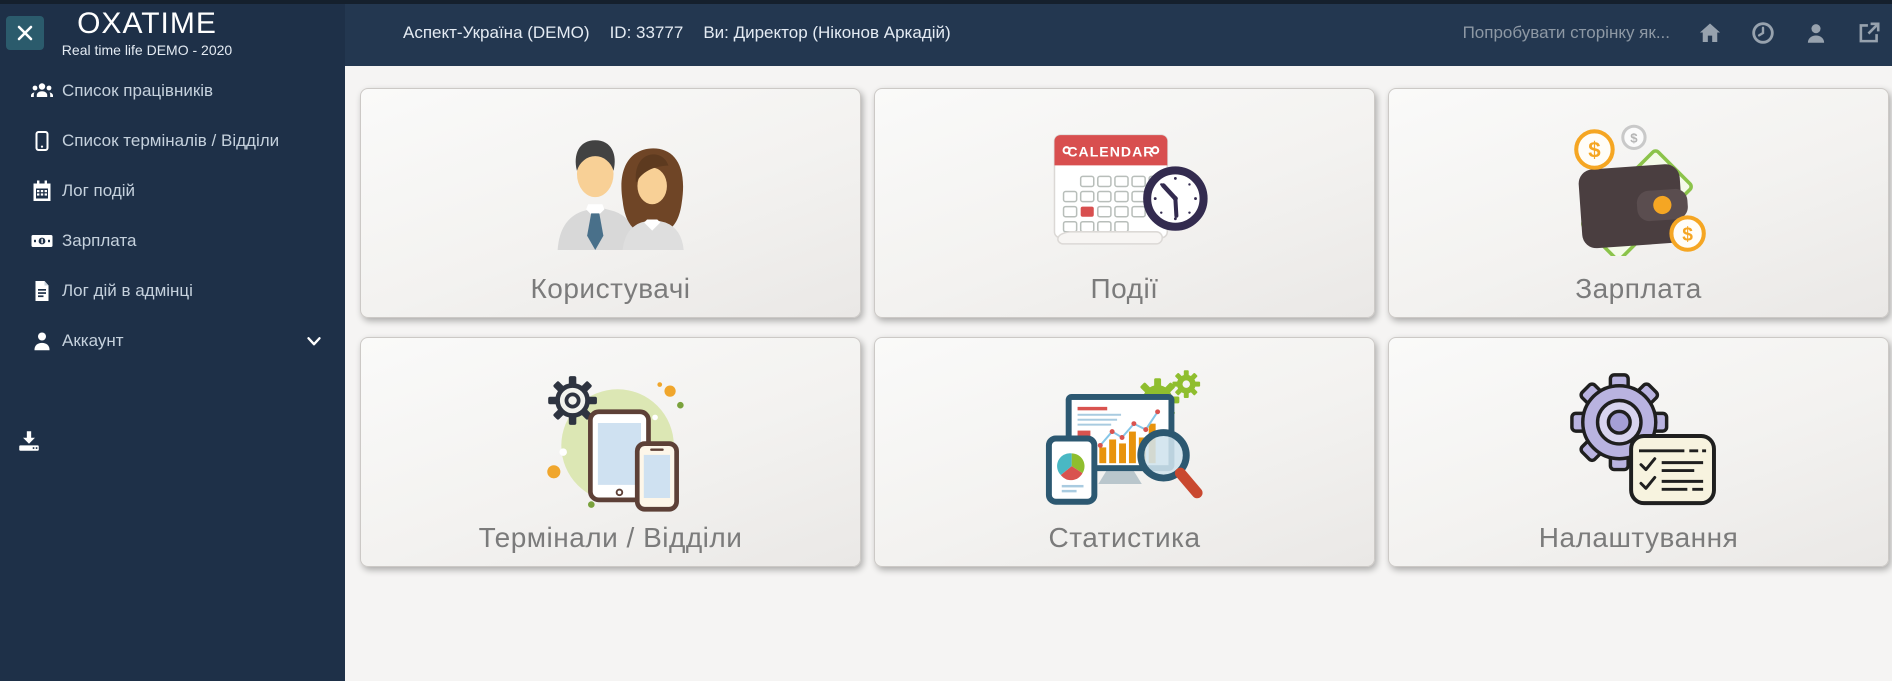 The width and height of the screenshot is (1892, 681). I want to click on tile-label: Статистика, so click(1124, 538).